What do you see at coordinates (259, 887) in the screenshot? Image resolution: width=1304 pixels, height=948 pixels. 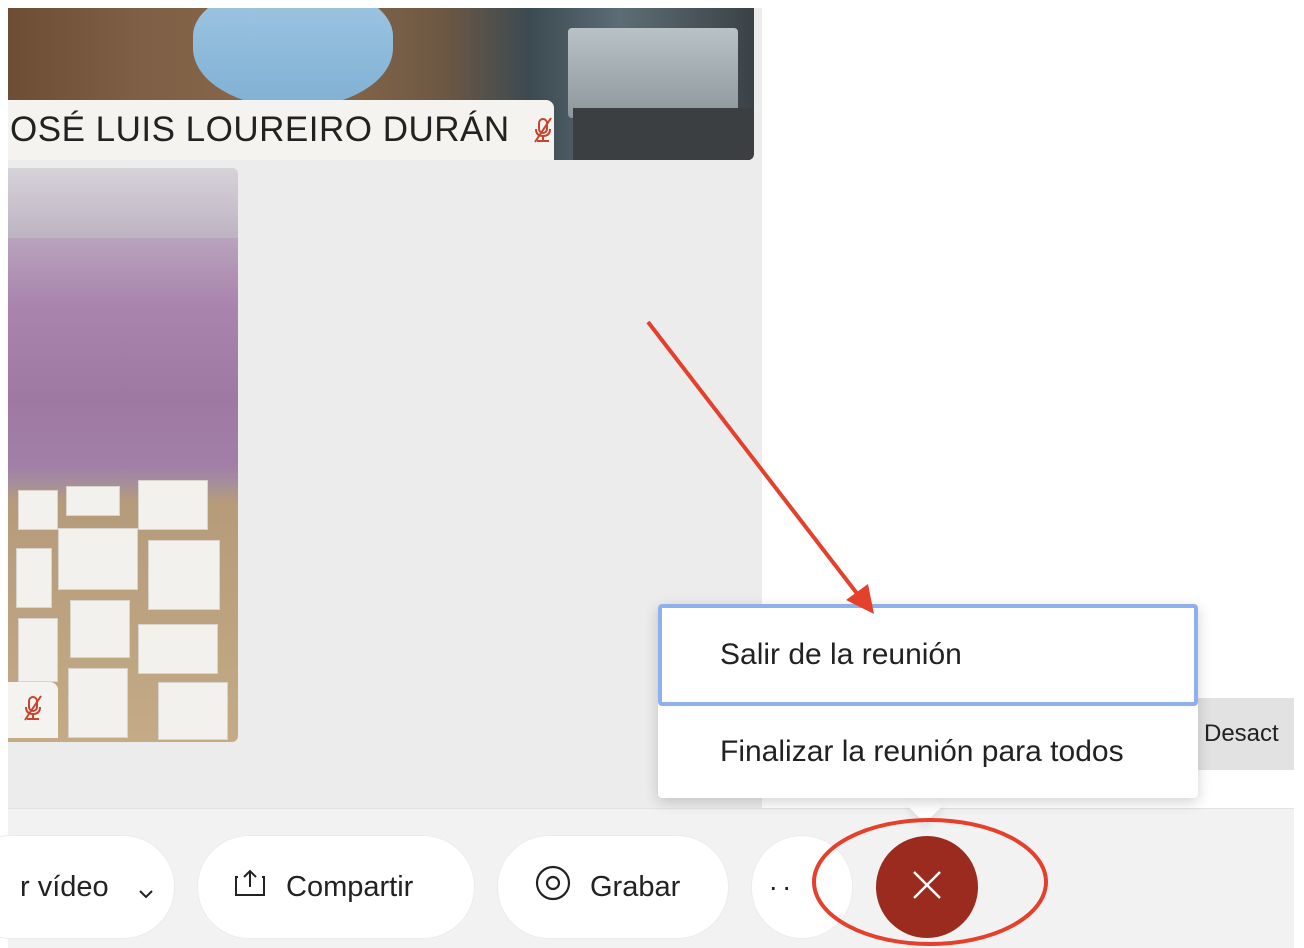 I see `share-upload-icon` at bounding box center [259, 887].